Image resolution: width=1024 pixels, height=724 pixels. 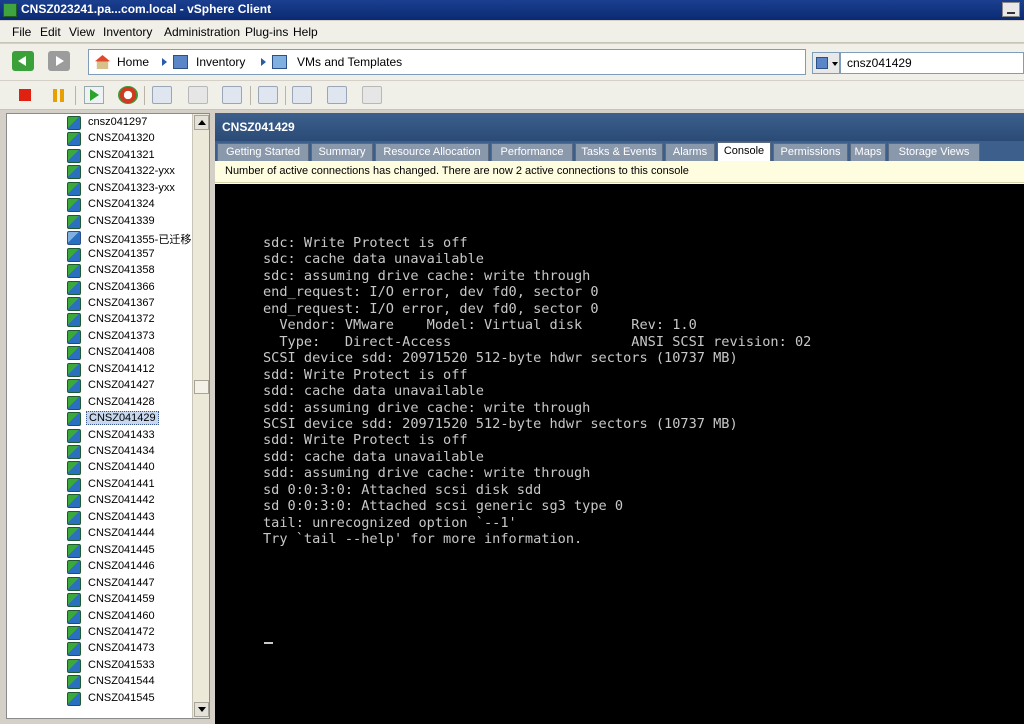 I want to click on tree-item: CNSZ041460, so click(x=132, y=617).